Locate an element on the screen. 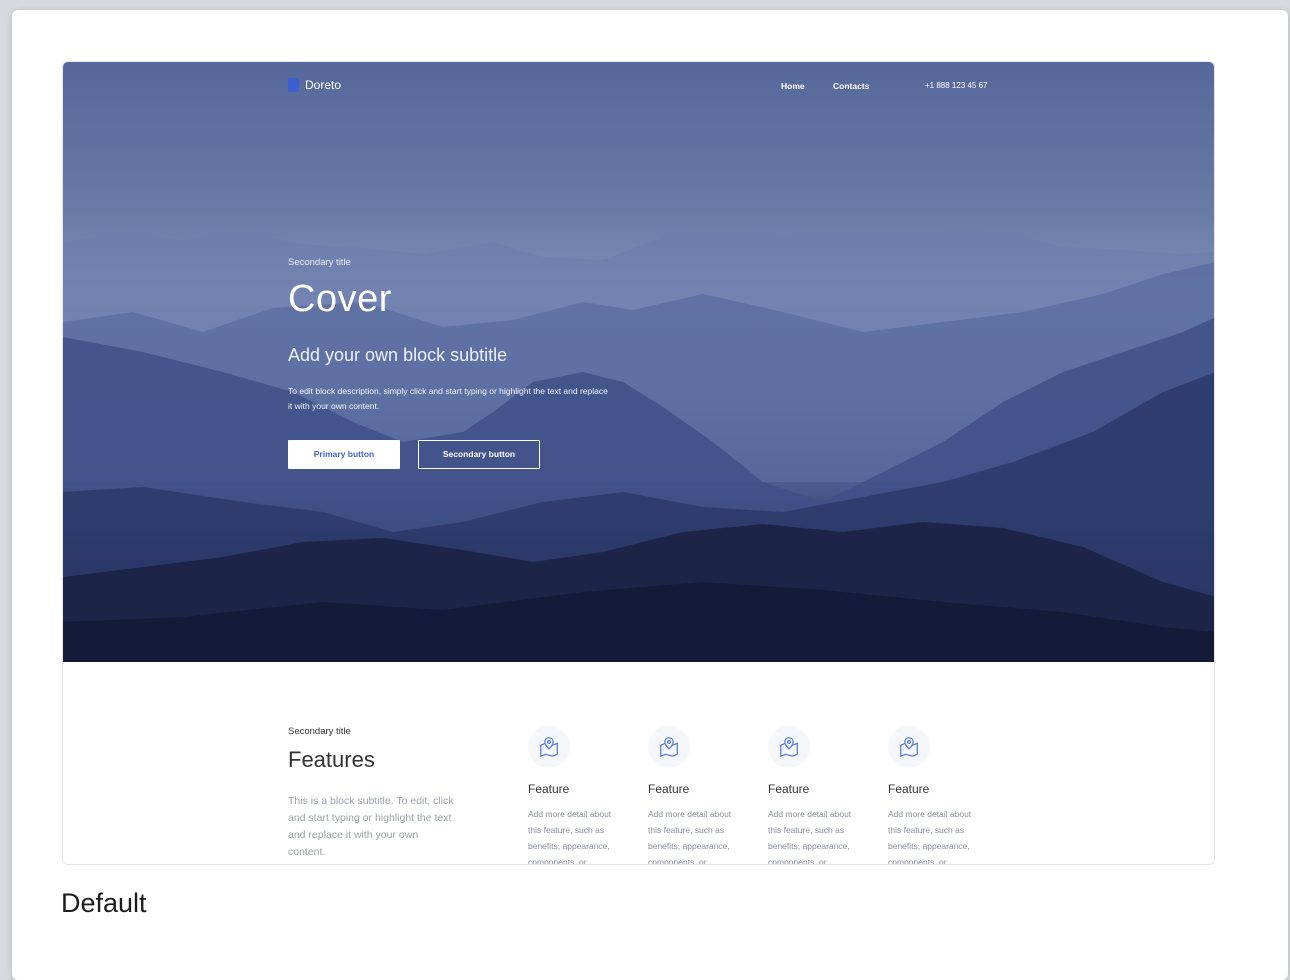 This screenshot has width=1290, height=980. hero-secondary-title: Secondary title is located at coordinates (319, 262).